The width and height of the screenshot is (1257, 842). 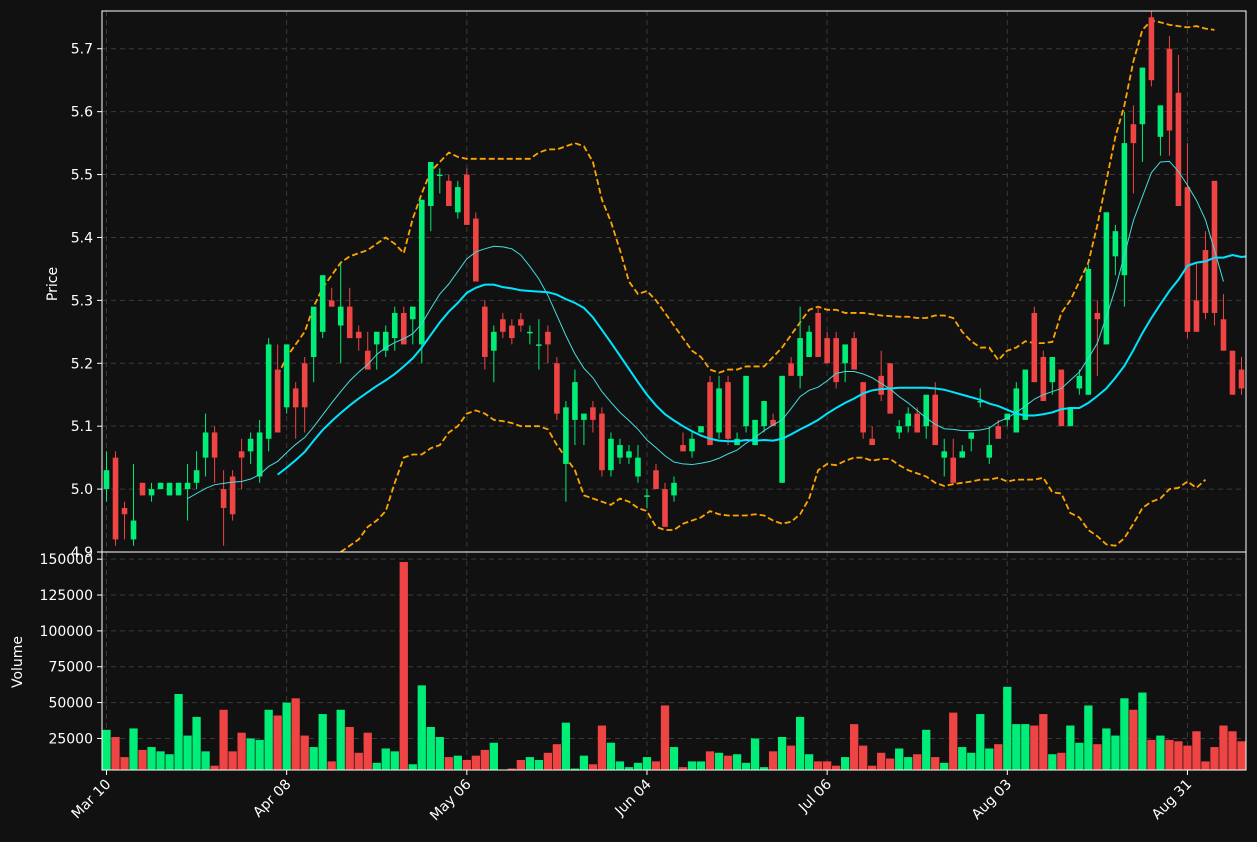 What do you see at coordinates (66, 596) in the screenshot?
I see `volume-tick-label: 125000` at bounding box center [66, 596].